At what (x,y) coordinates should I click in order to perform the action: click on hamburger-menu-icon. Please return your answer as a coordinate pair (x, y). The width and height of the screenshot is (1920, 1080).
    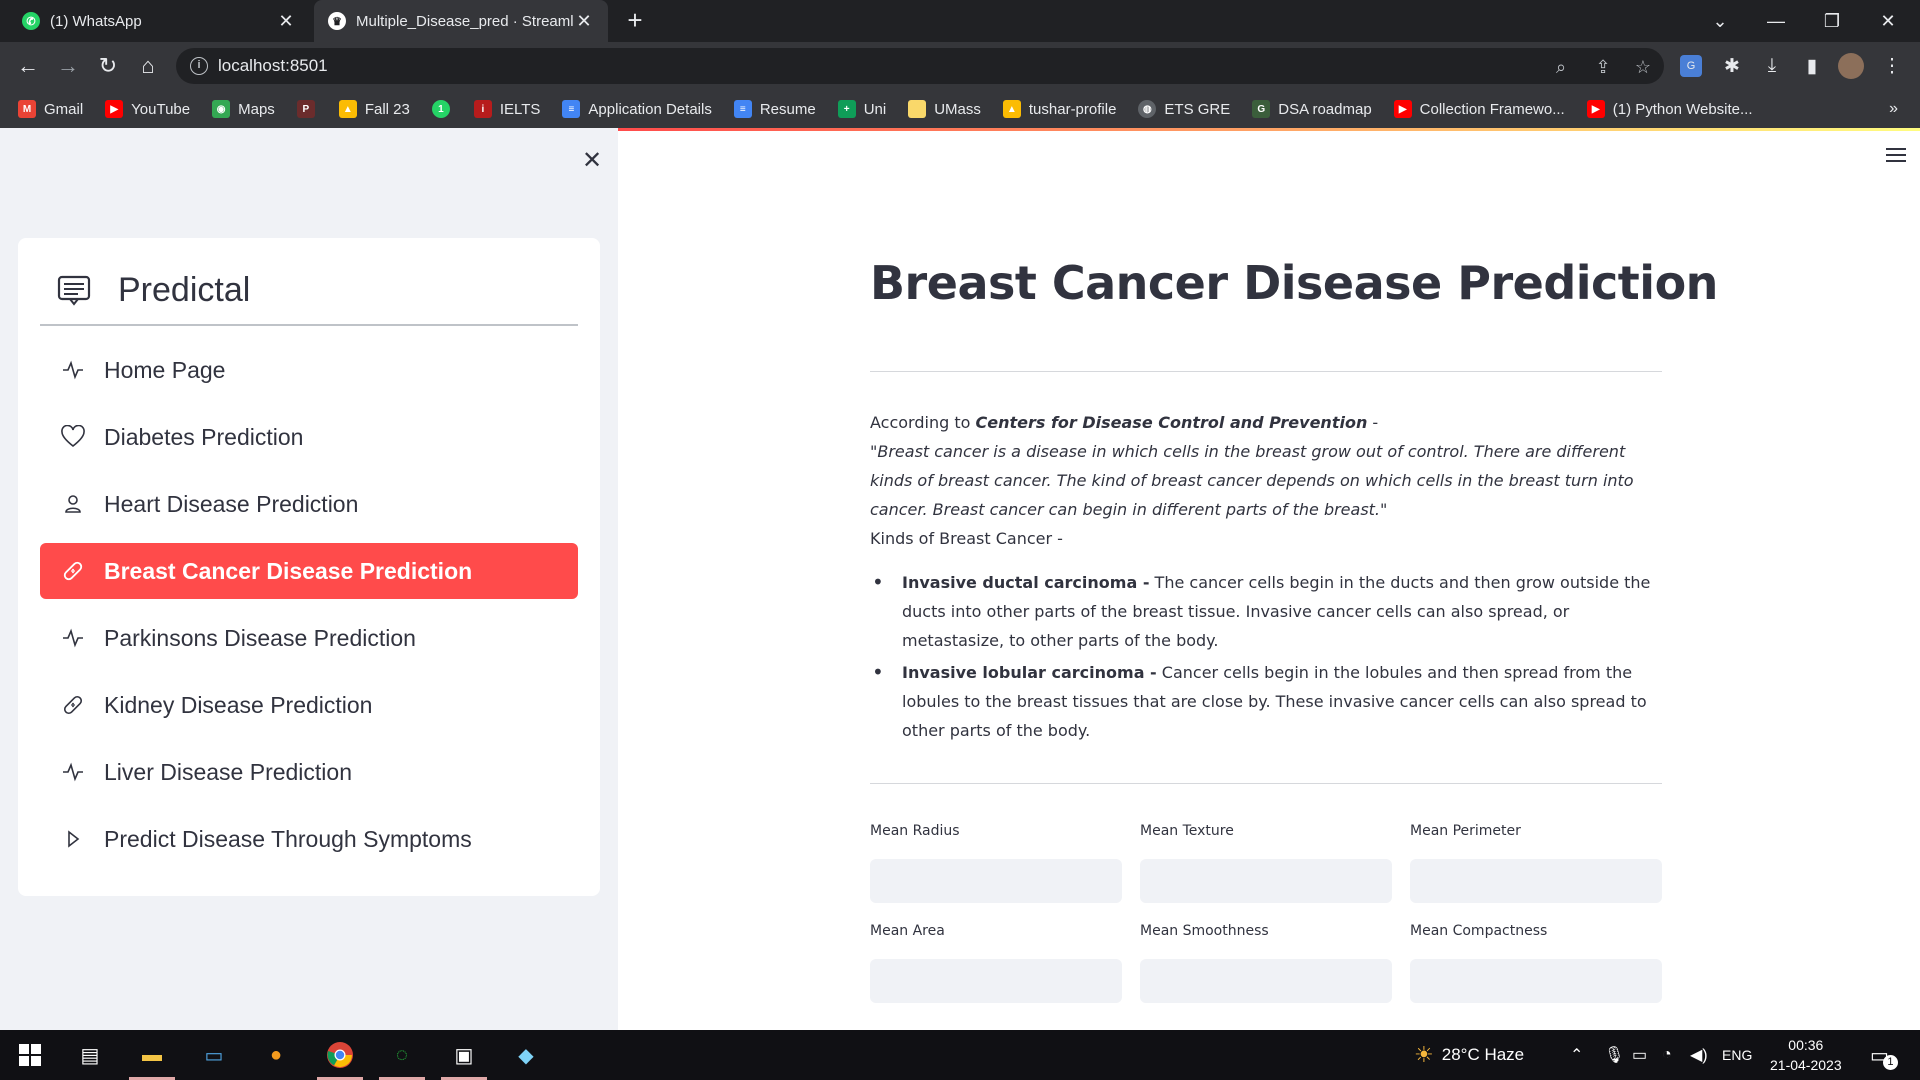
    Looking at the image, I should click on (1896, 156).